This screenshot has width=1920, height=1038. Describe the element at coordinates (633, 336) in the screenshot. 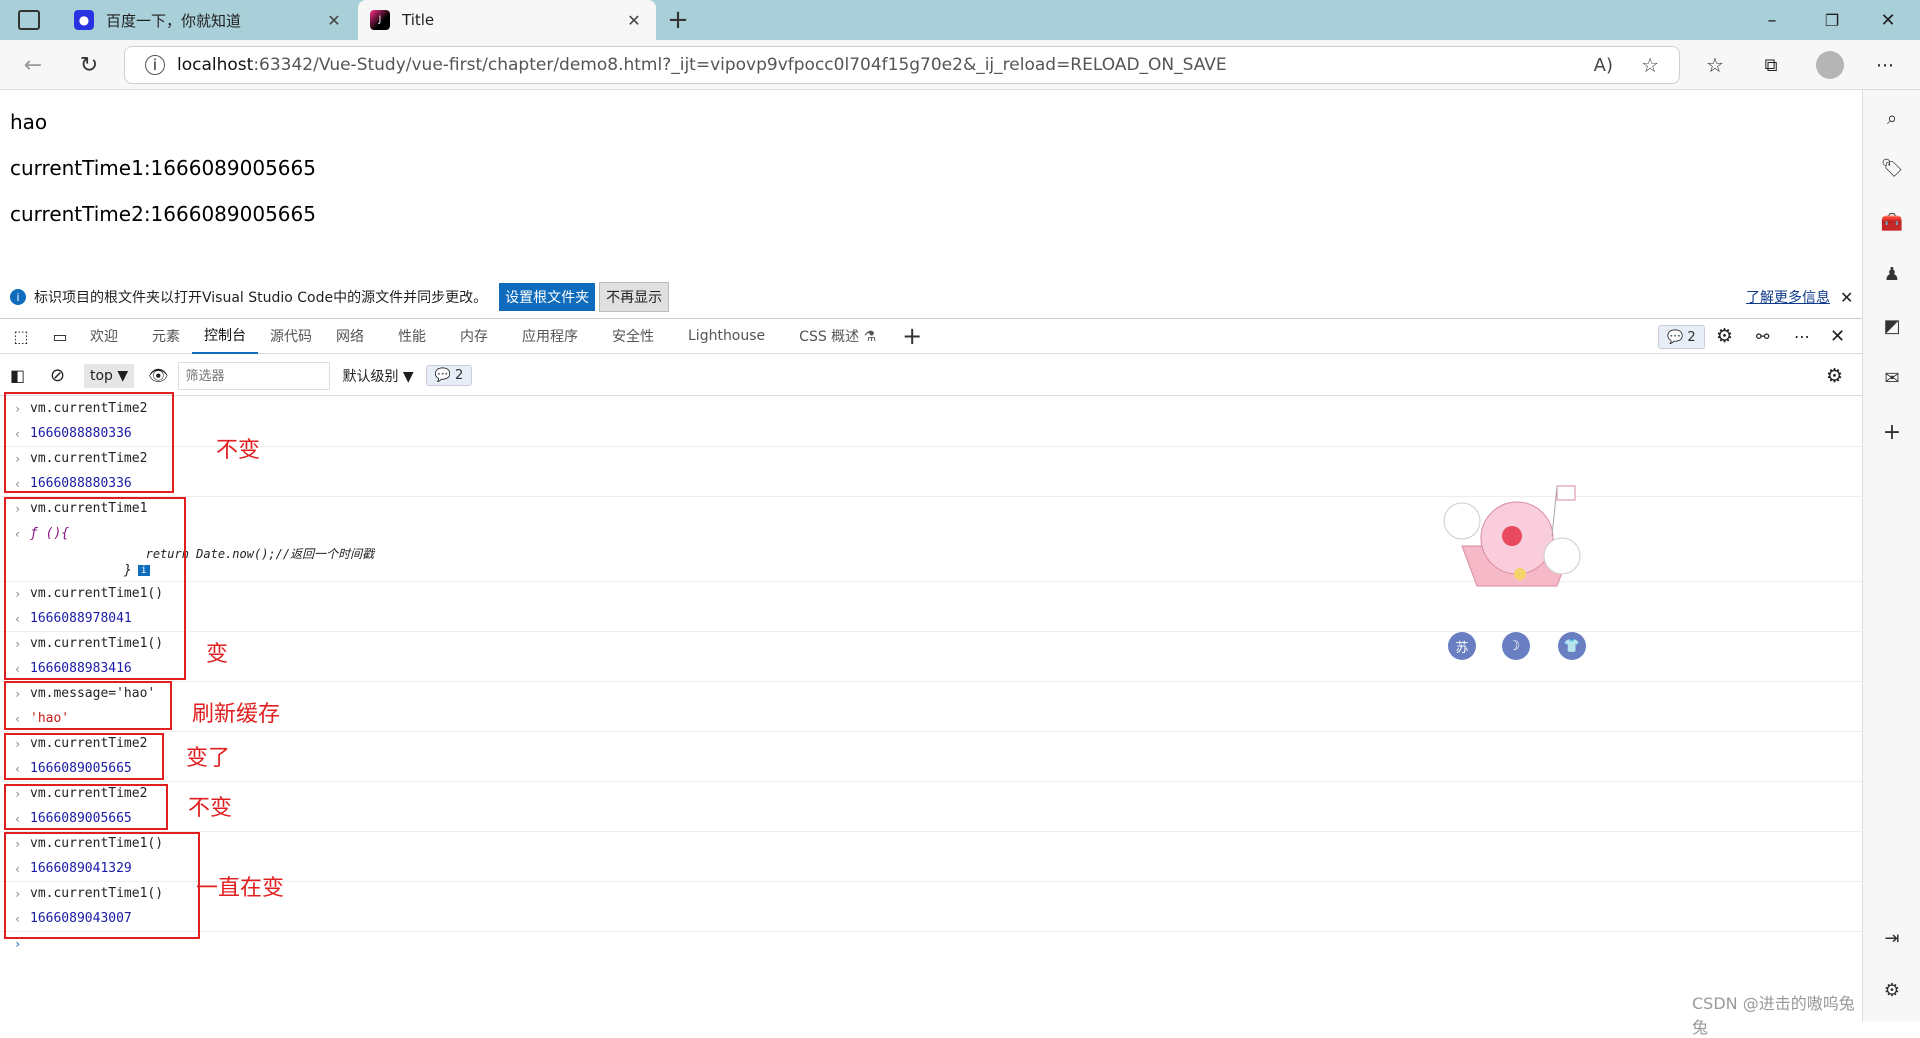

I see `tab-security: 安全性` at that location.